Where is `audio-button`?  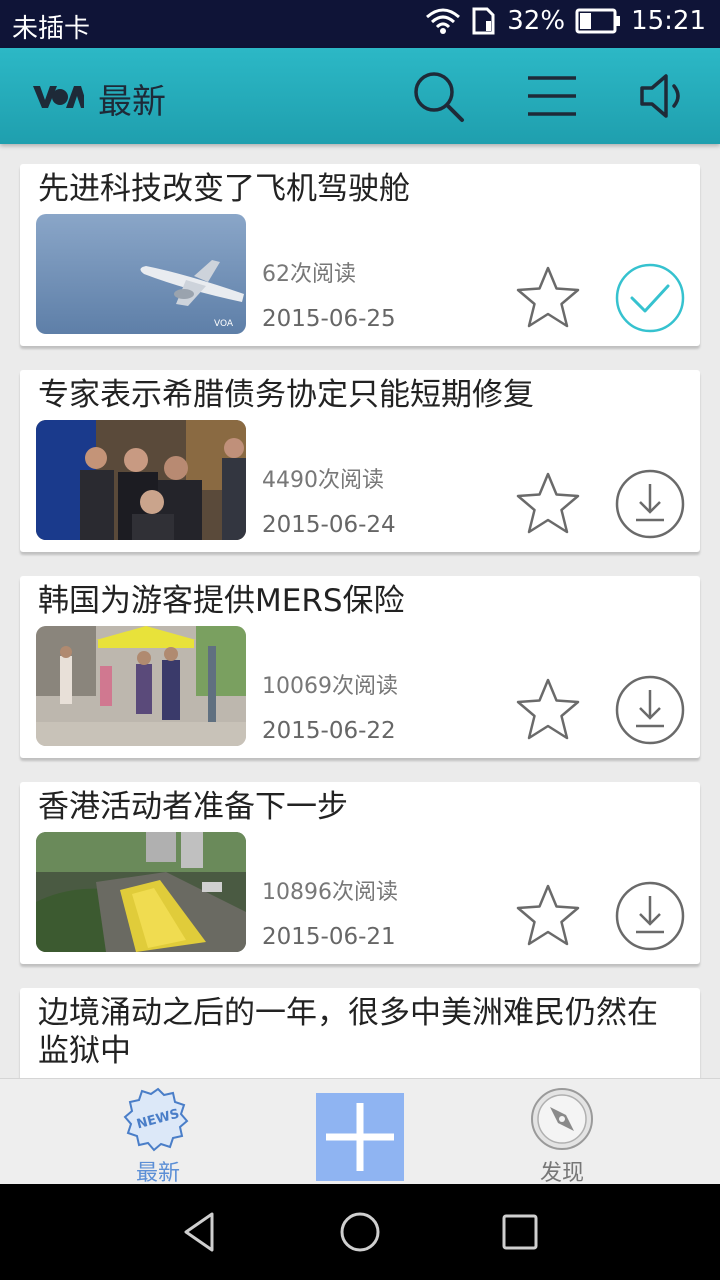 audio-button is located at coordinates (664, 96).